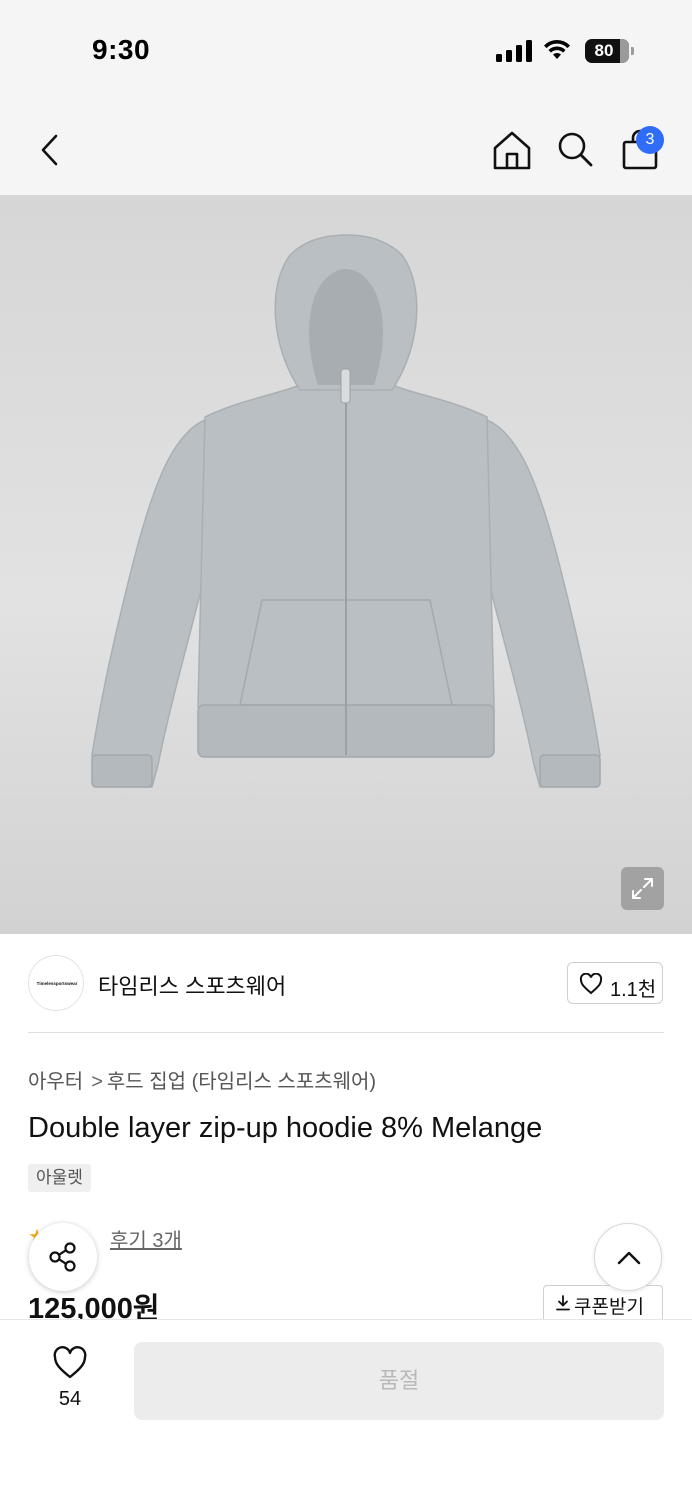 The width and height of the screenshot is (692, 1500). Describe the element at coordinates (514, 51) in the screenshot. I see `cellular-signal-icon` at that location.